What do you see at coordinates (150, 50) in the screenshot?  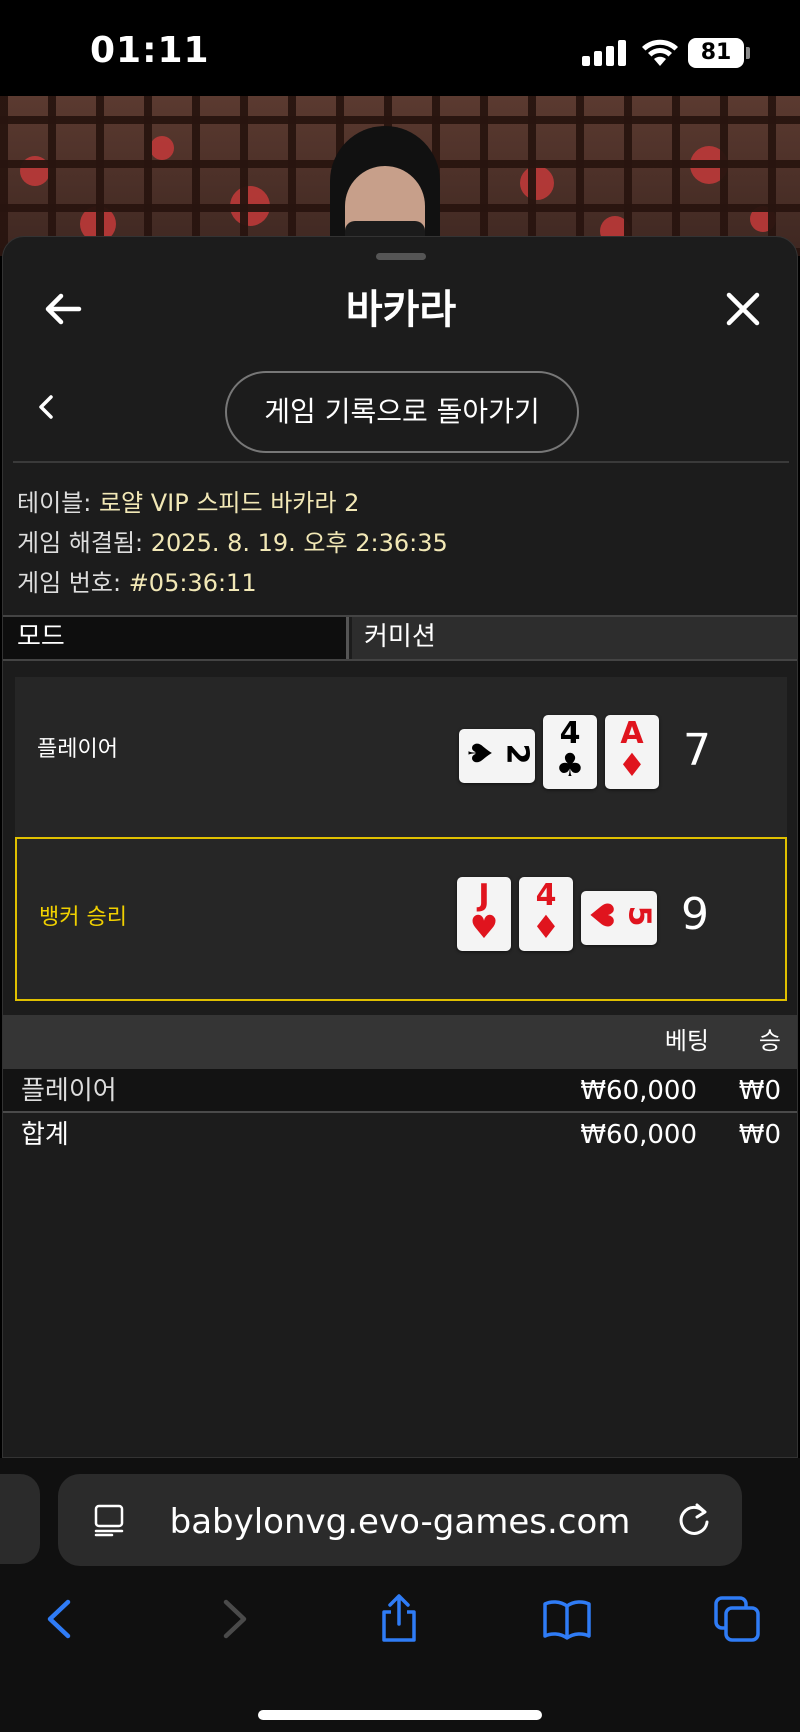 I see `status-time: 01:11` at bounding box center [150, 50].